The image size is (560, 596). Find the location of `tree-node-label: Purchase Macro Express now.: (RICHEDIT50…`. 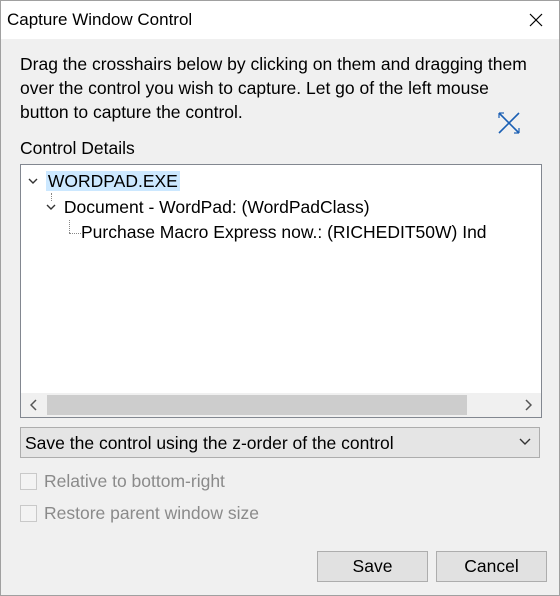

tree-node-label: Purchase Macro Express now.: (RICHEDIT50… is located at coordinates (284, 232).